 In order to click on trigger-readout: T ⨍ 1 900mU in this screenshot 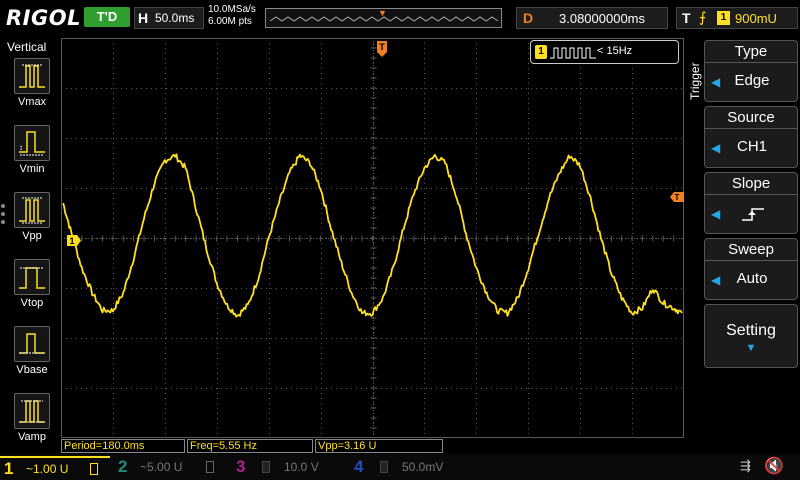, I will do `click(737, 18)`.